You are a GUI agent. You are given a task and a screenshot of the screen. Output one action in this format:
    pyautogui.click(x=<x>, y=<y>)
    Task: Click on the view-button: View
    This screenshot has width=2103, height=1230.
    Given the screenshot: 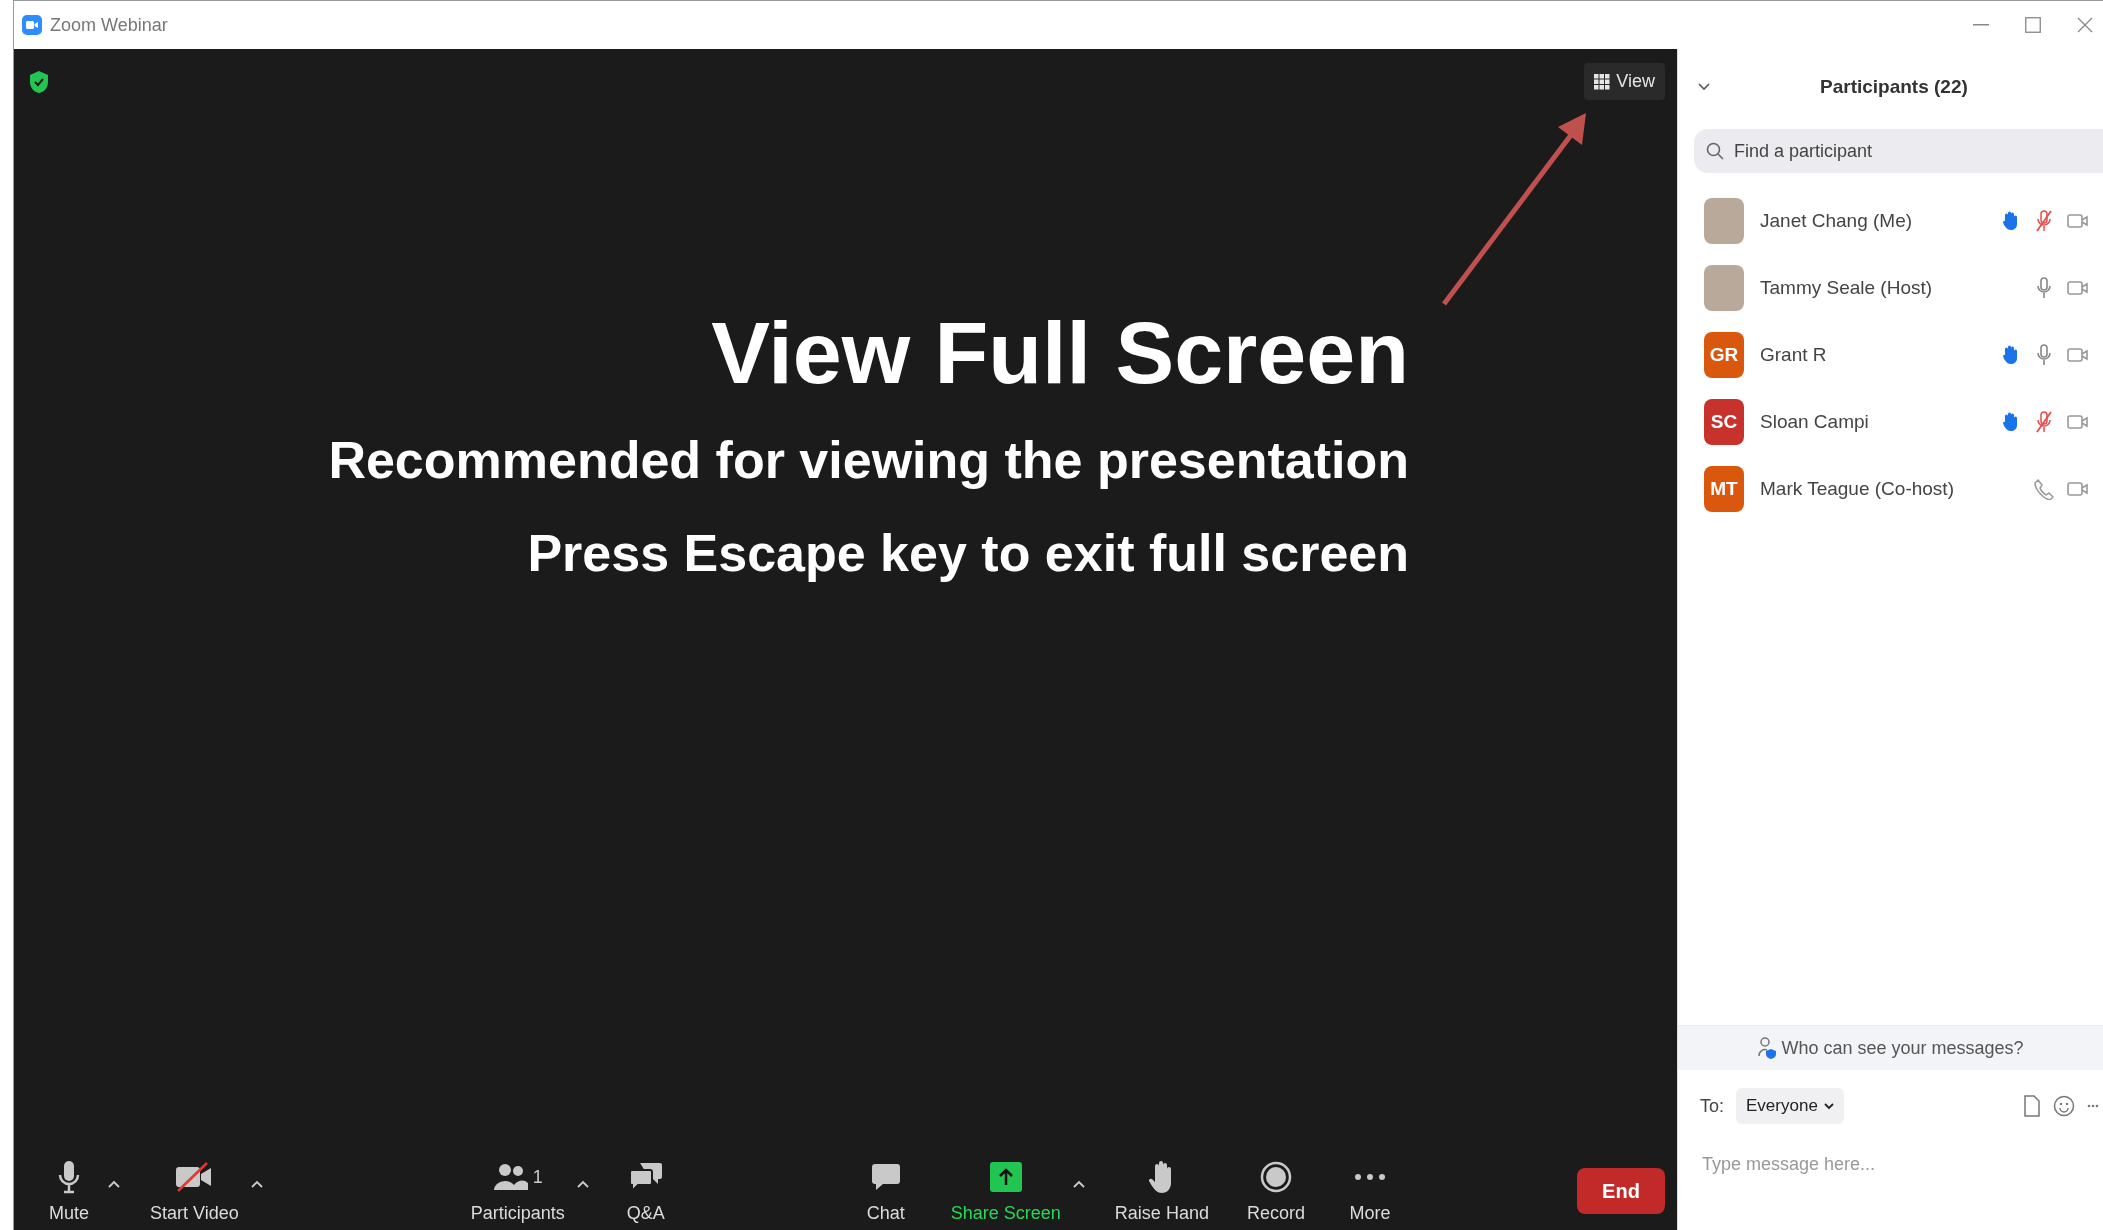 What is the action you would take?
    pyautogui.click(x=1624, y=81)
    